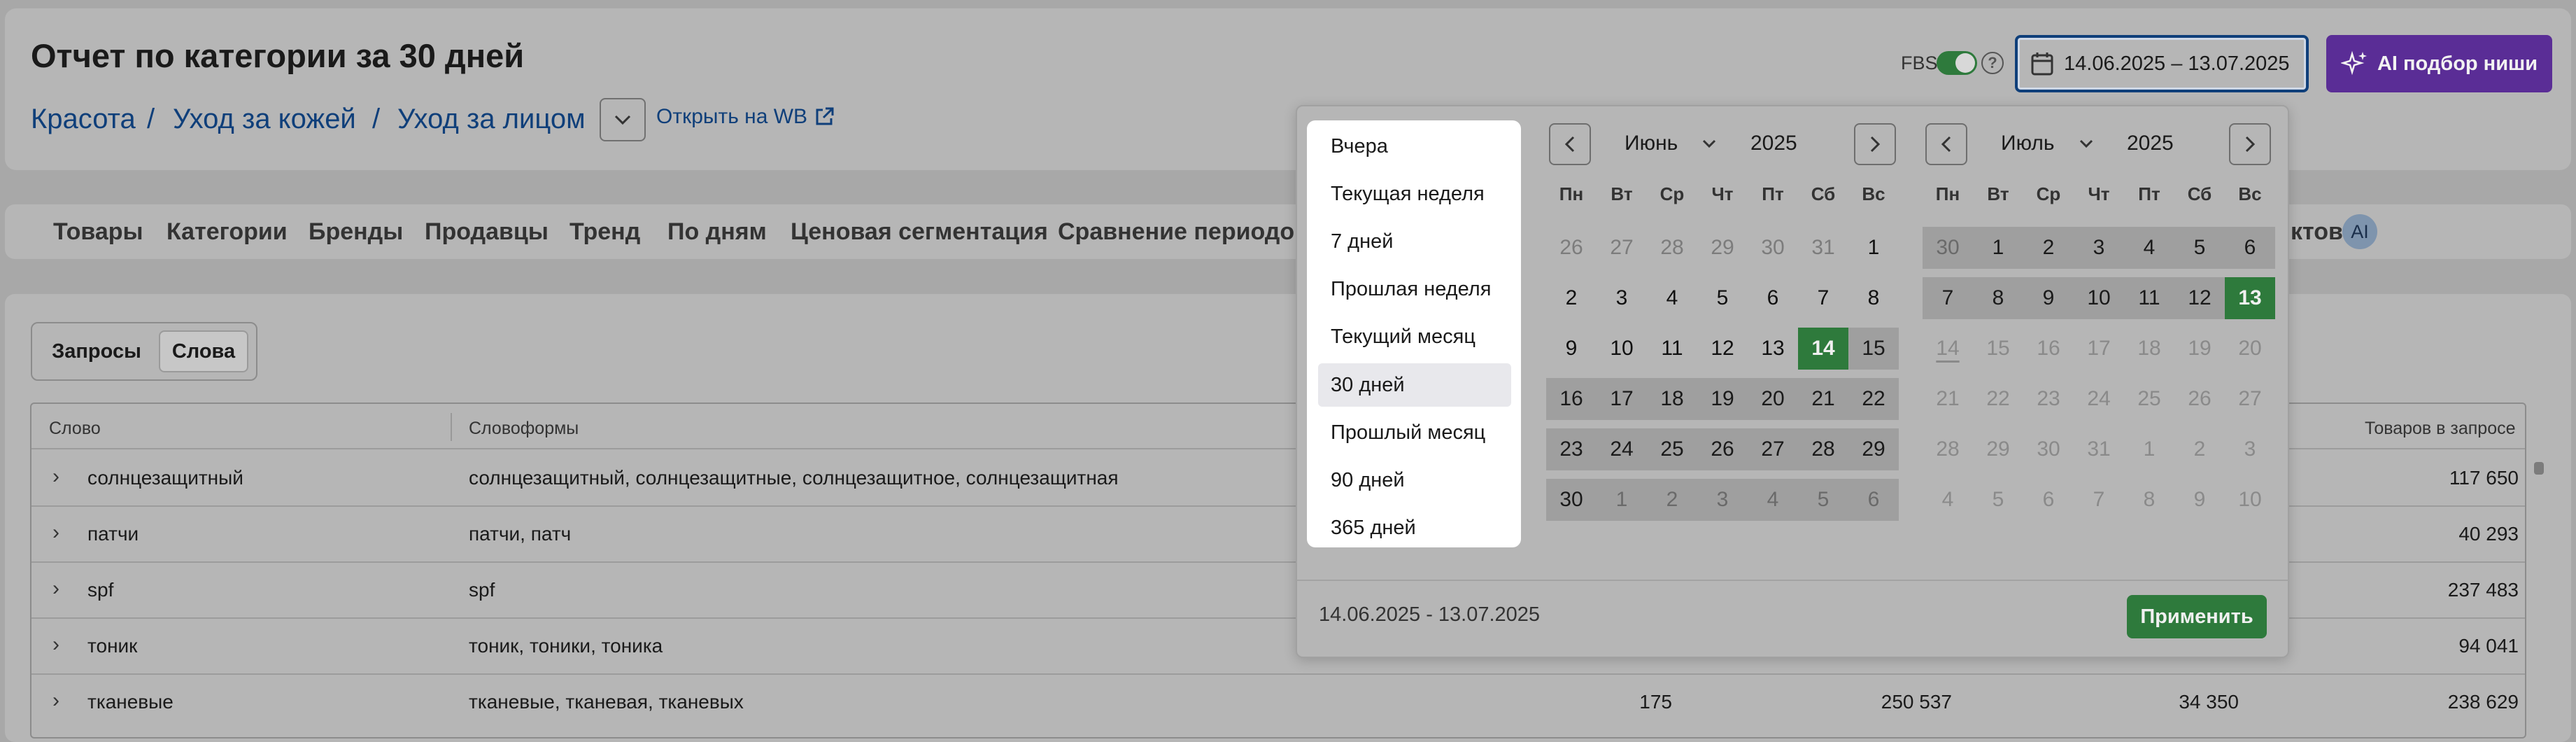 This screenshot has width=2576, height=742. I want to click on left-month-select: Июнь, so click(1671, 143).